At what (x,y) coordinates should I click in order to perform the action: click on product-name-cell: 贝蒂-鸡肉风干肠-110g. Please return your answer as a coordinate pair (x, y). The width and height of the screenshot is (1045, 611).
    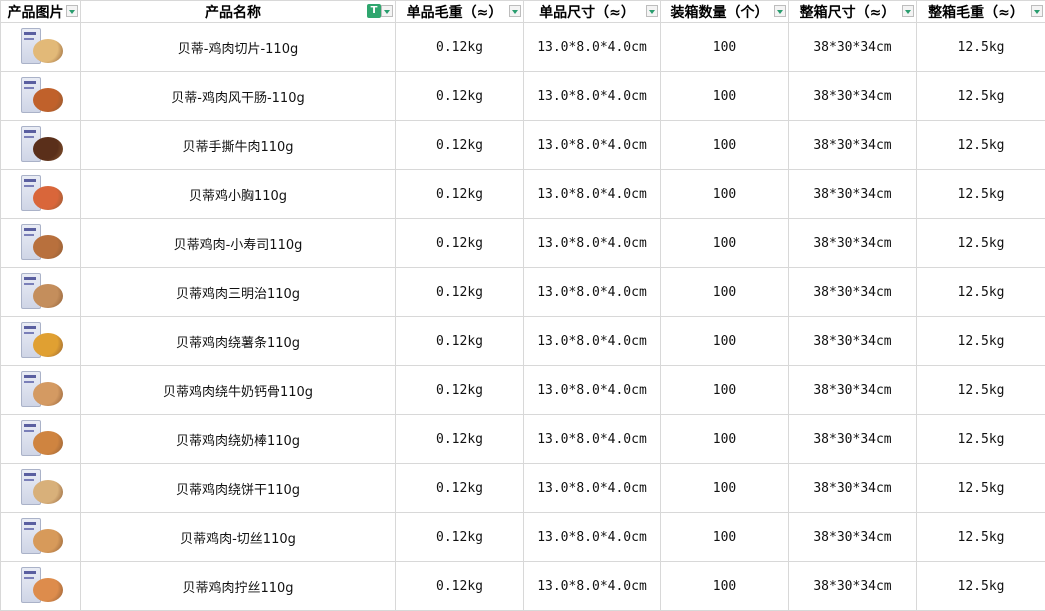
    Looking at the image, I should click on (238, 96).